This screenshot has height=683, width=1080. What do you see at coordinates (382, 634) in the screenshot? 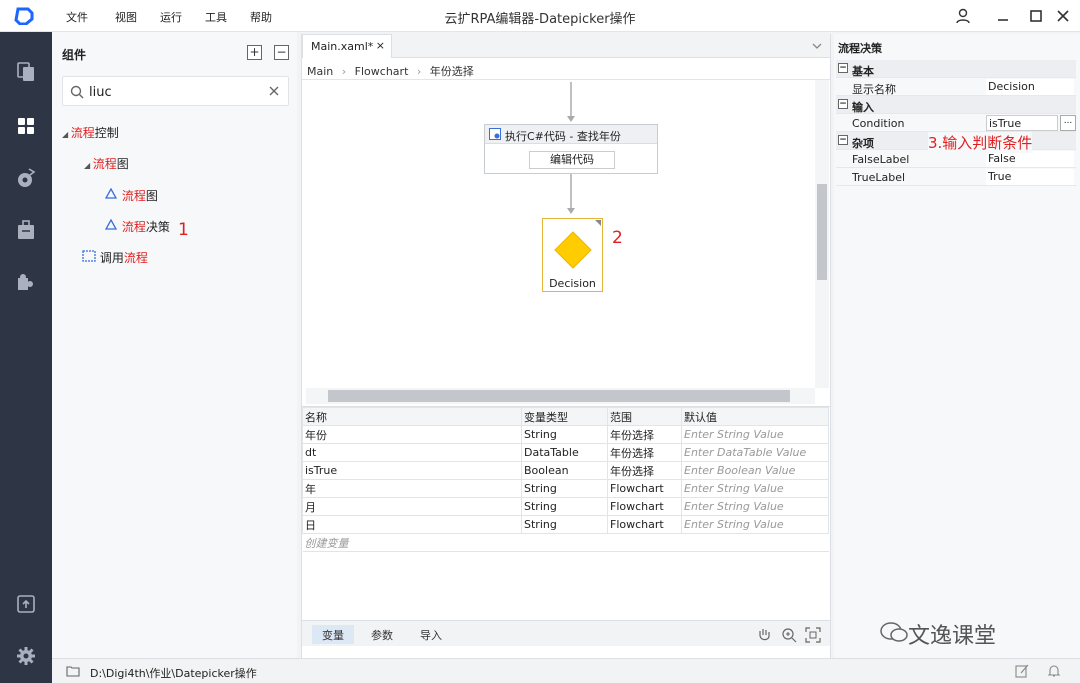
I see `tab-arguments: 参数` at bounding box center [382, 634].